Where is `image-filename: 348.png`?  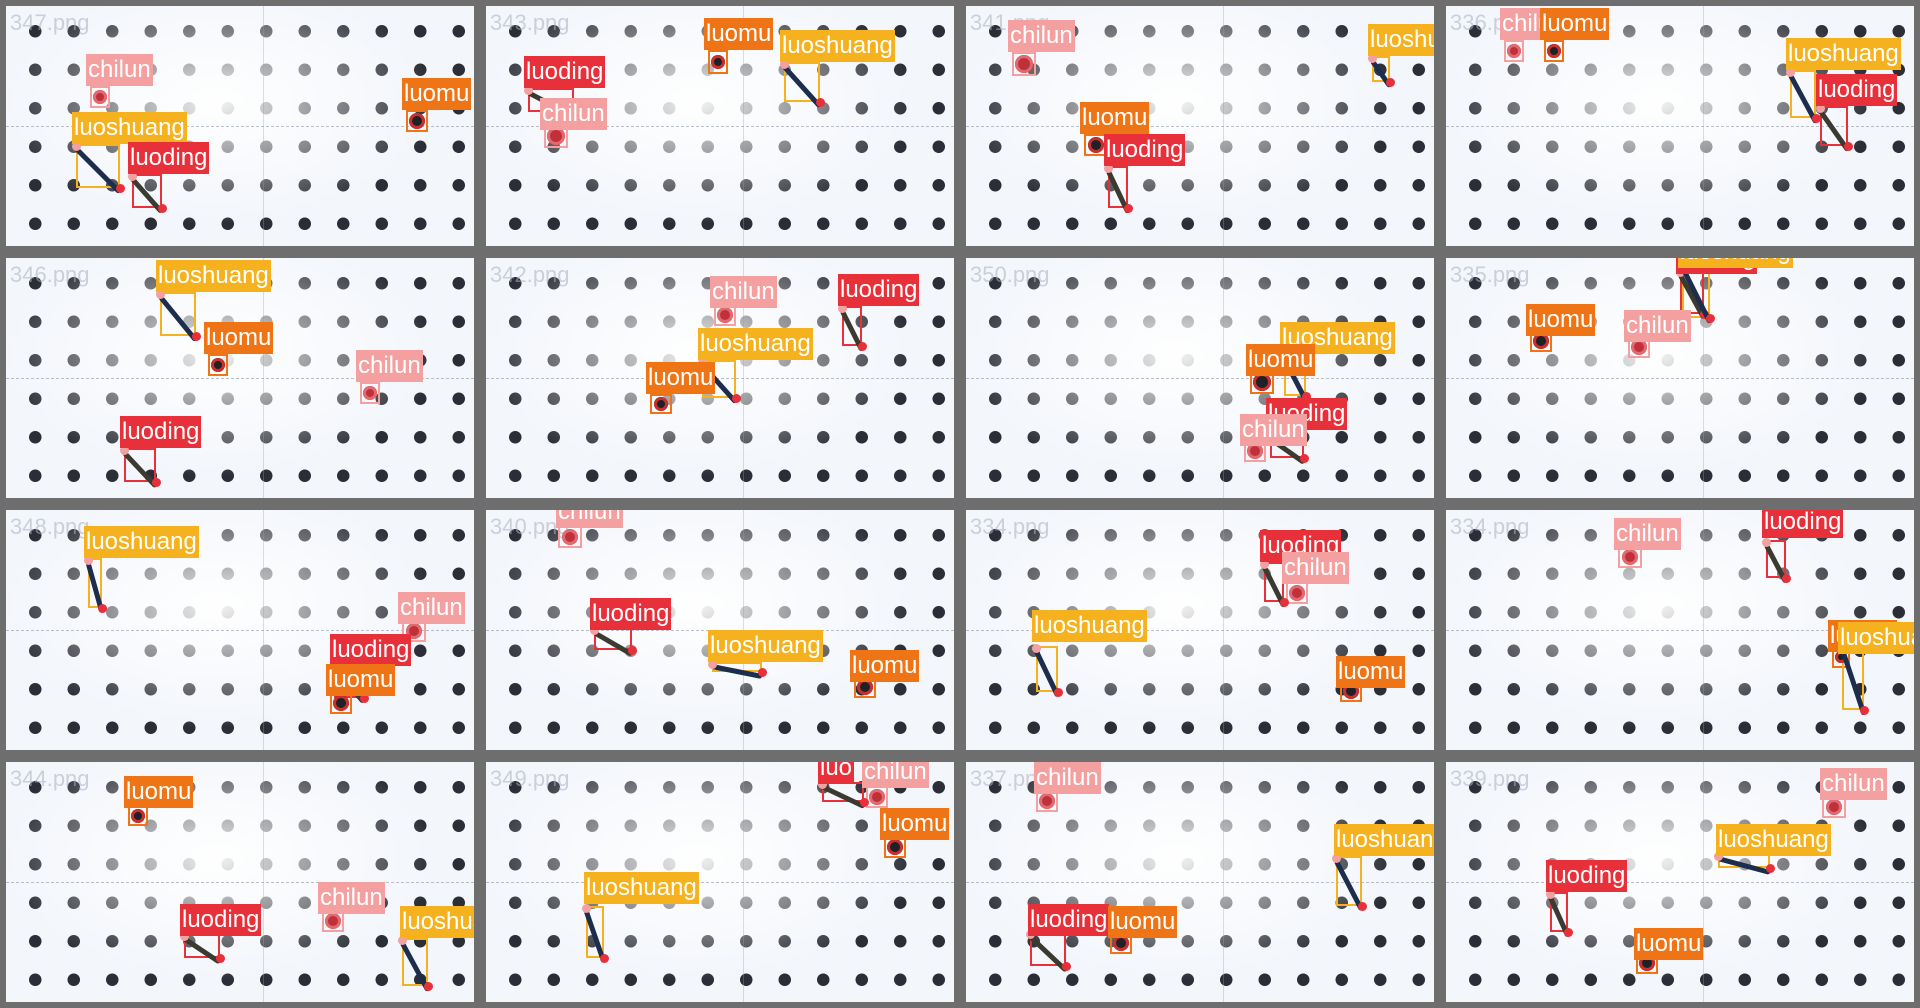 image-filename: 348.png is located at coordinates (50, 526).